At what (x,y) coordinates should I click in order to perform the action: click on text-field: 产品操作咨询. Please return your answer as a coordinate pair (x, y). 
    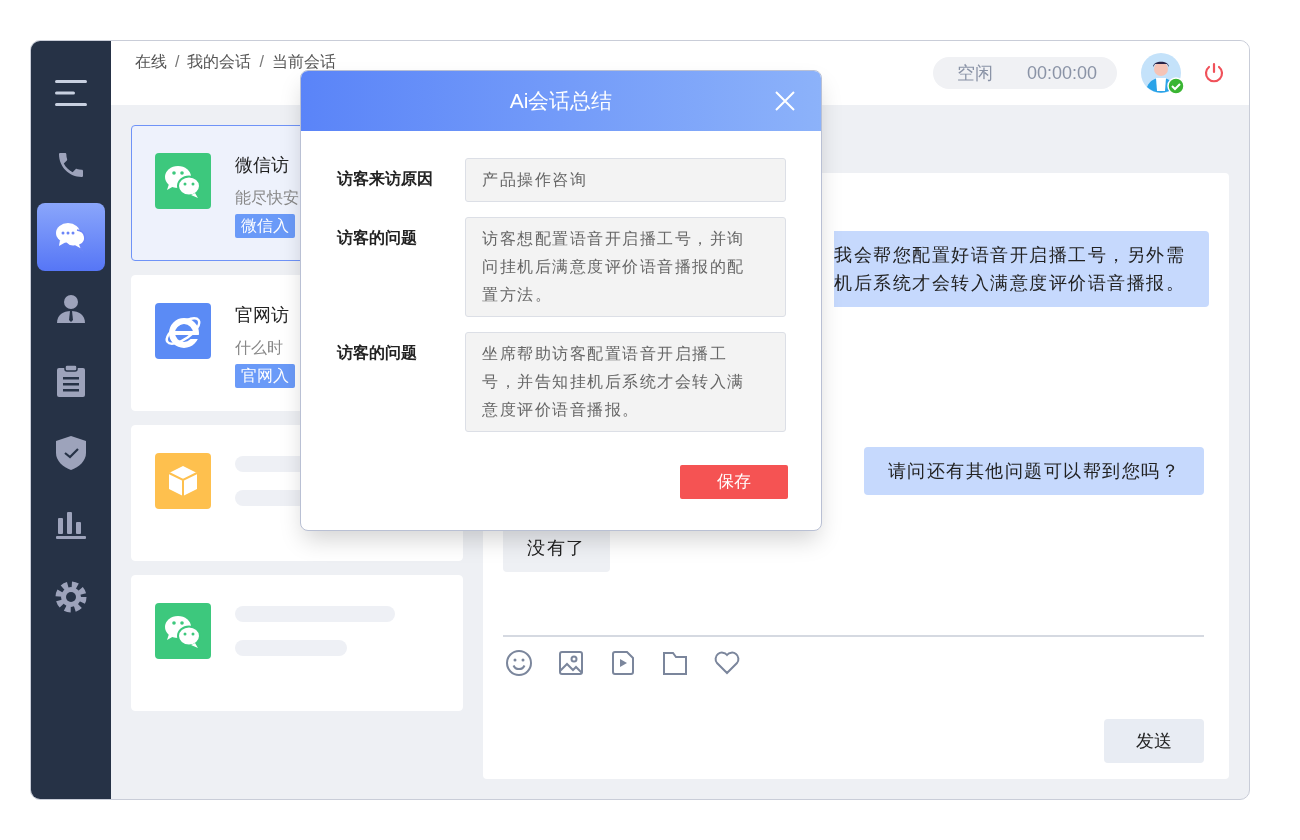
    Looking at the image, I should click on (625, 180).